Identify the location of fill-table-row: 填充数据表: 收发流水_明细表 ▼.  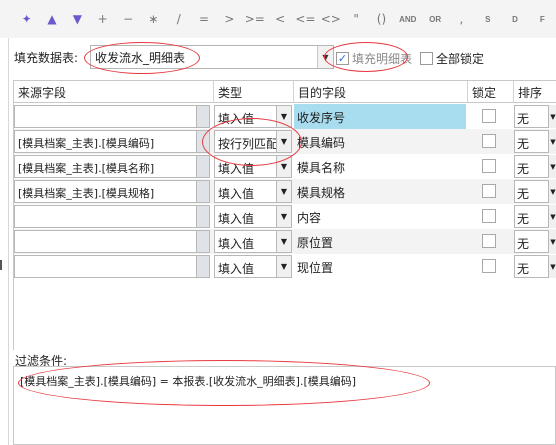
(174, 57).